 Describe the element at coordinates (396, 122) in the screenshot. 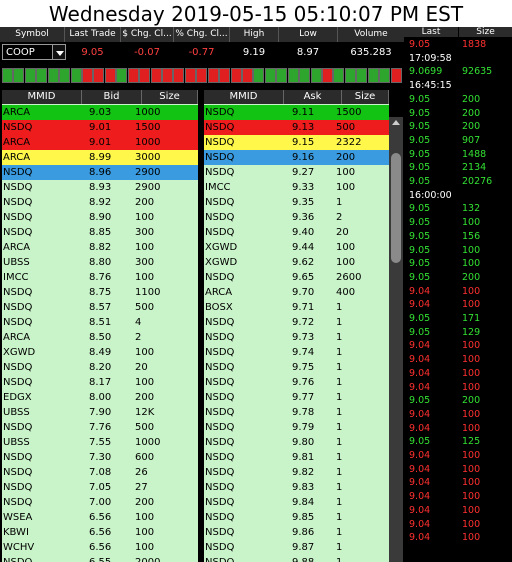

I see `scroll-up-icon` at that location.